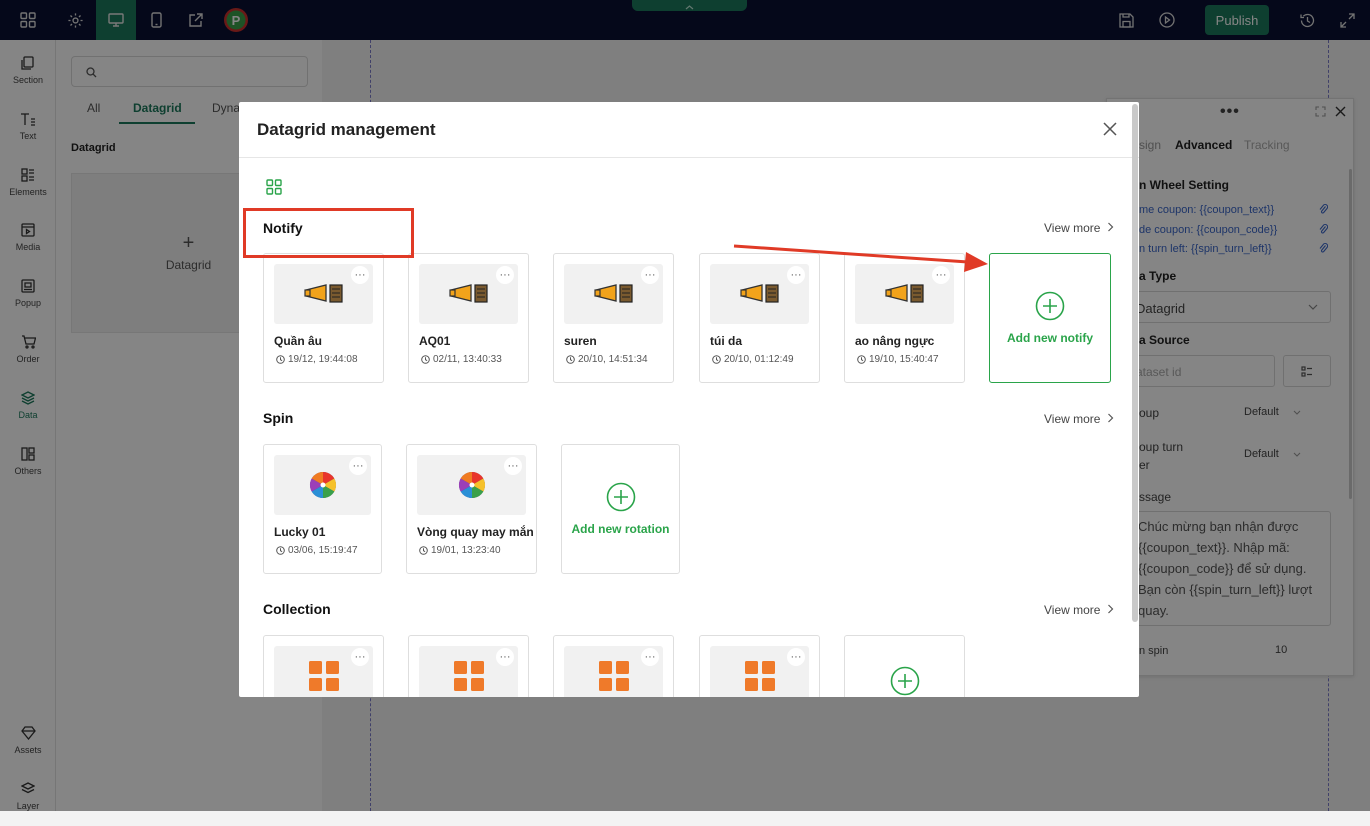 Image resolution: width=1370 pixels, height=826 pixels. What do you see at coordinates (346, 129) in the screenshot?
I see `modal-title: Datagrid management` at bounding box center [346, 129].